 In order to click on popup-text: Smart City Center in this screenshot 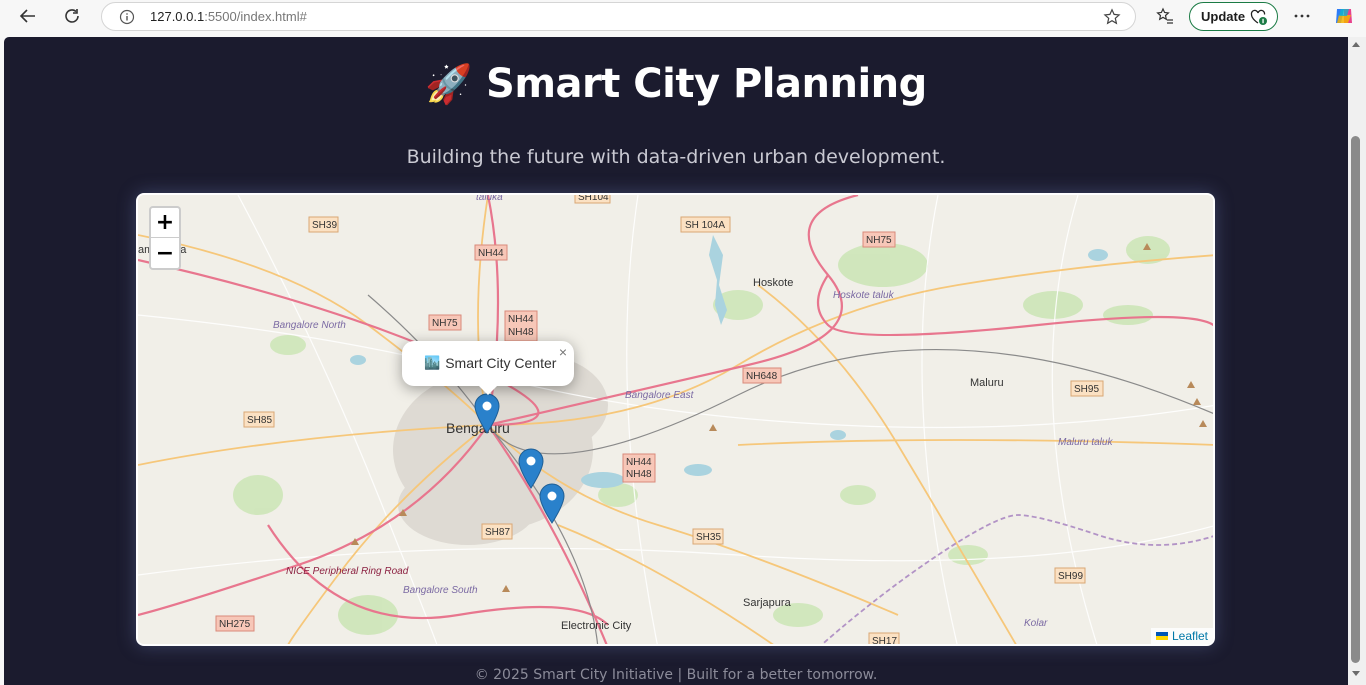, I will do `click(501, 363)`.